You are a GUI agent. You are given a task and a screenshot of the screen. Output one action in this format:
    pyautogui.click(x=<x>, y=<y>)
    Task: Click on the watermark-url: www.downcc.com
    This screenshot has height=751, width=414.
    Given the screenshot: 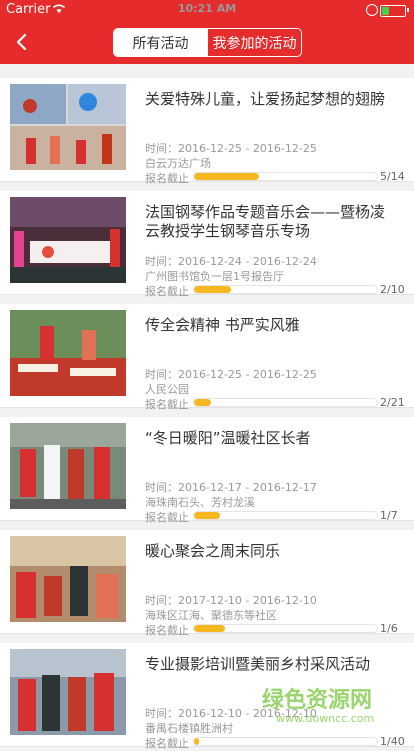 What is the action you would take?
    pyautogui.click(x=325, y=718)
    